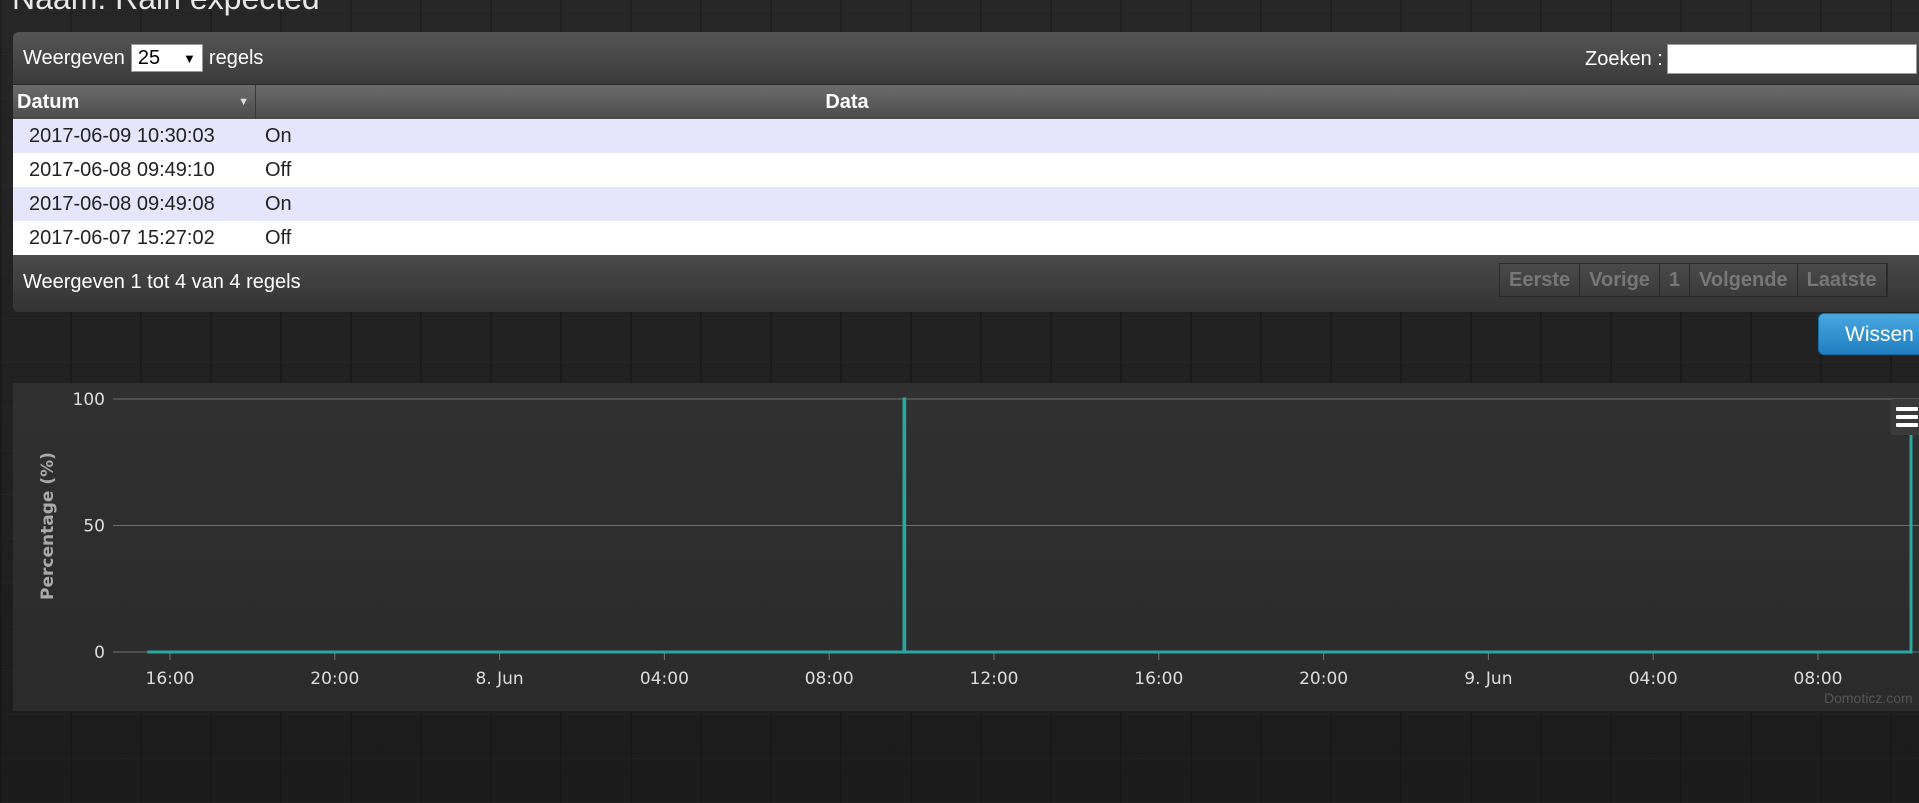 The height and width of the screenshot is (803, 1919). I want to click on page-length-prefix: Weergeven, so click(74, 57).